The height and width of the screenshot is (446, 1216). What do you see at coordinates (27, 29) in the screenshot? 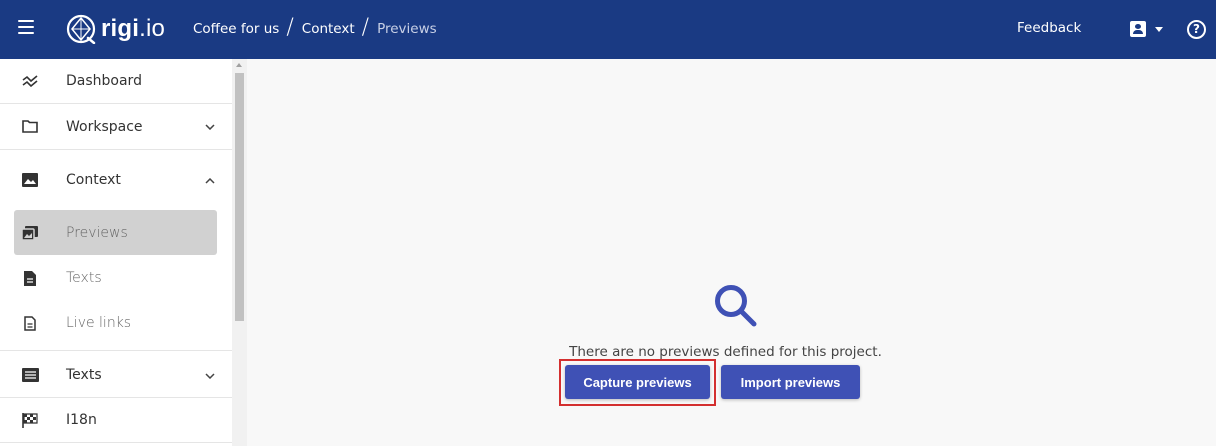
I see `menu-icon` at bounding box center [27, 29].